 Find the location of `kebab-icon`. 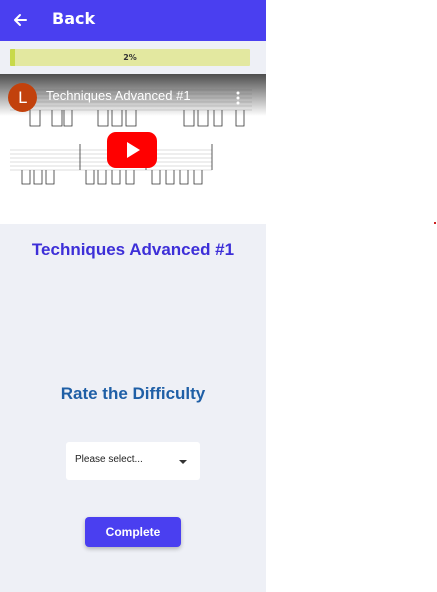

kebab-icon is located at coordinates (238, 98).